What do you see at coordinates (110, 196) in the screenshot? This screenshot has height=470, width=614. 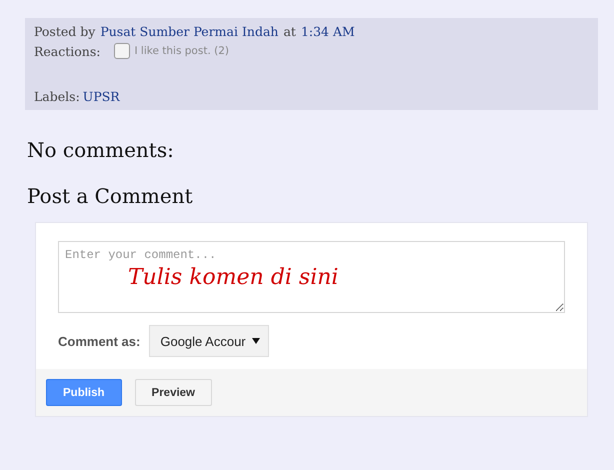 I see `post-comment-heading: Post a Comment` at bounding box center [110, 196].